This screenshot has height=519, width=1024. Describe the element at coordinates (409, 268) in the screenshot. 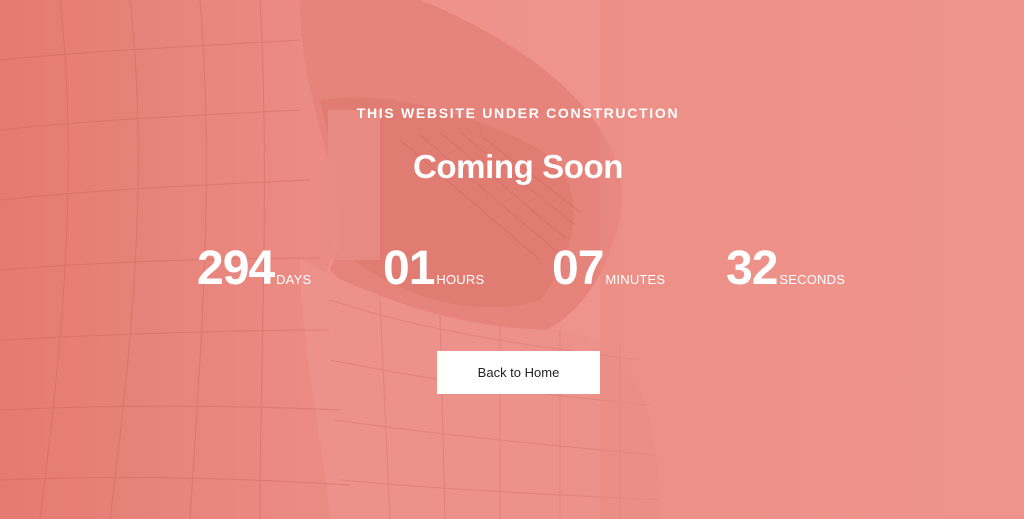

I see `hours-value: 01` at that location.